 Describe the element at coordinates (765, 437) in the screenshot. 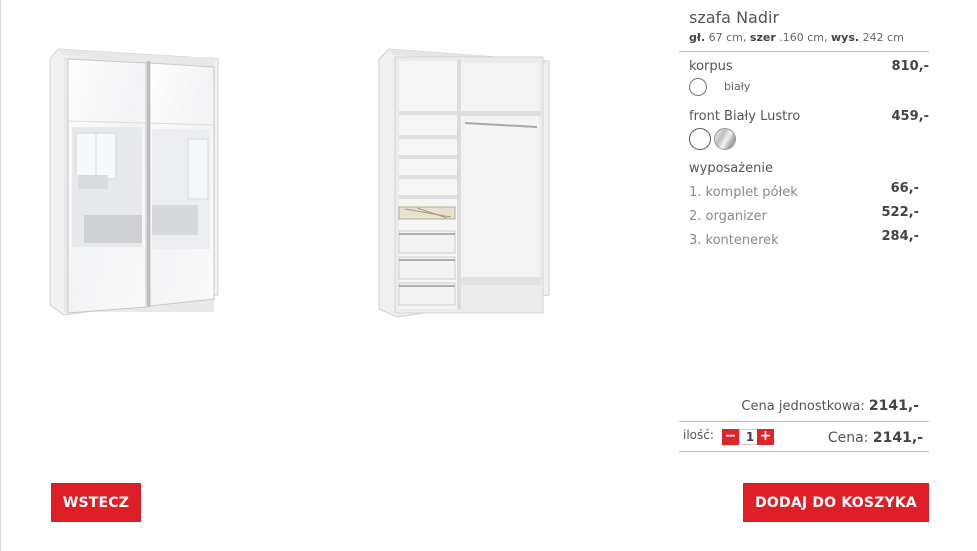

I see `quantity-increase-button: +` at that location.